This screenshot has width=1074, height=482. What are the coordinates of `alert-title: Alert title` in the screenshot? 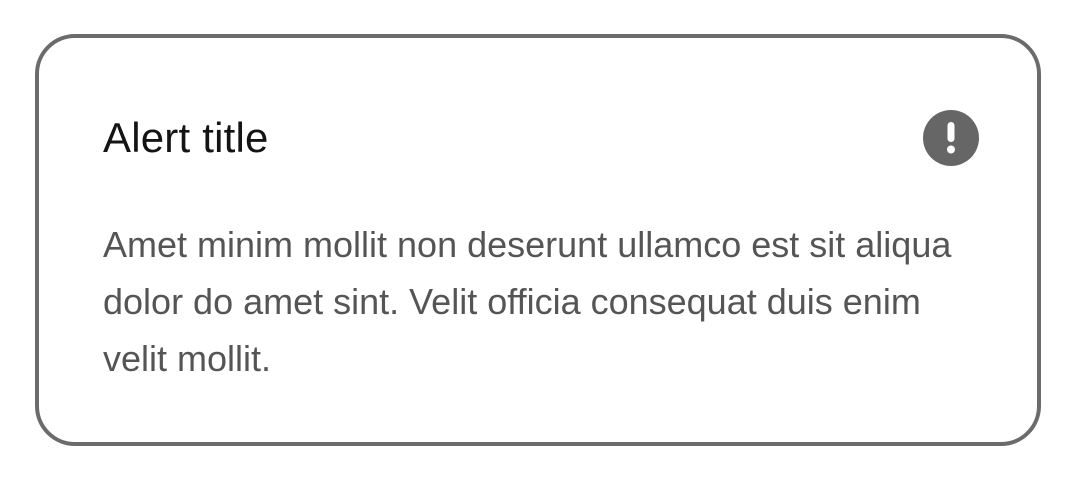 It's located at (186, 137).